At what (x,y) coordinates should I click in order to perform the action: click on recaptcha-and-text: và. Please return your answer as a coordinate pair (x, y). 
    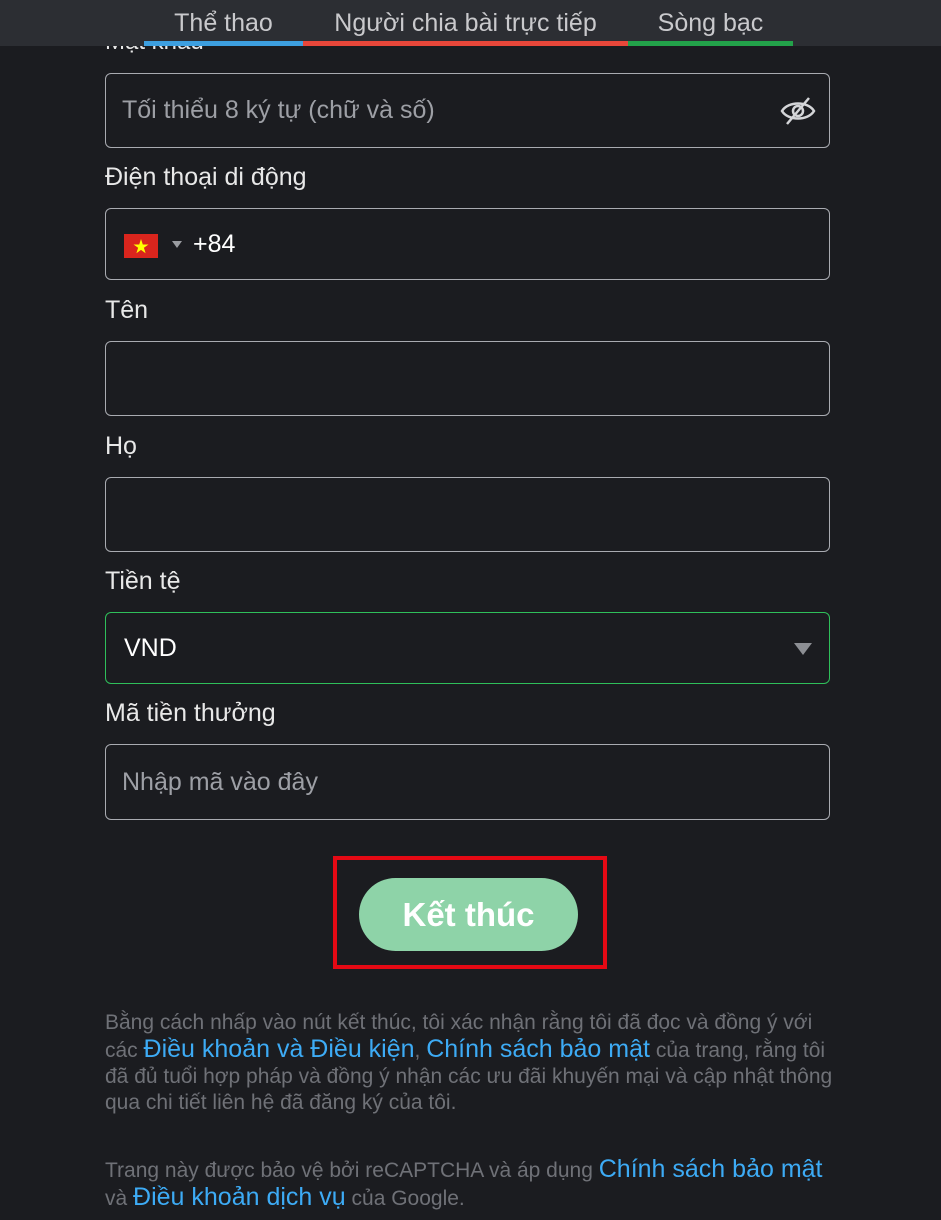
    Looking at the image, I should click on (116, 1198).